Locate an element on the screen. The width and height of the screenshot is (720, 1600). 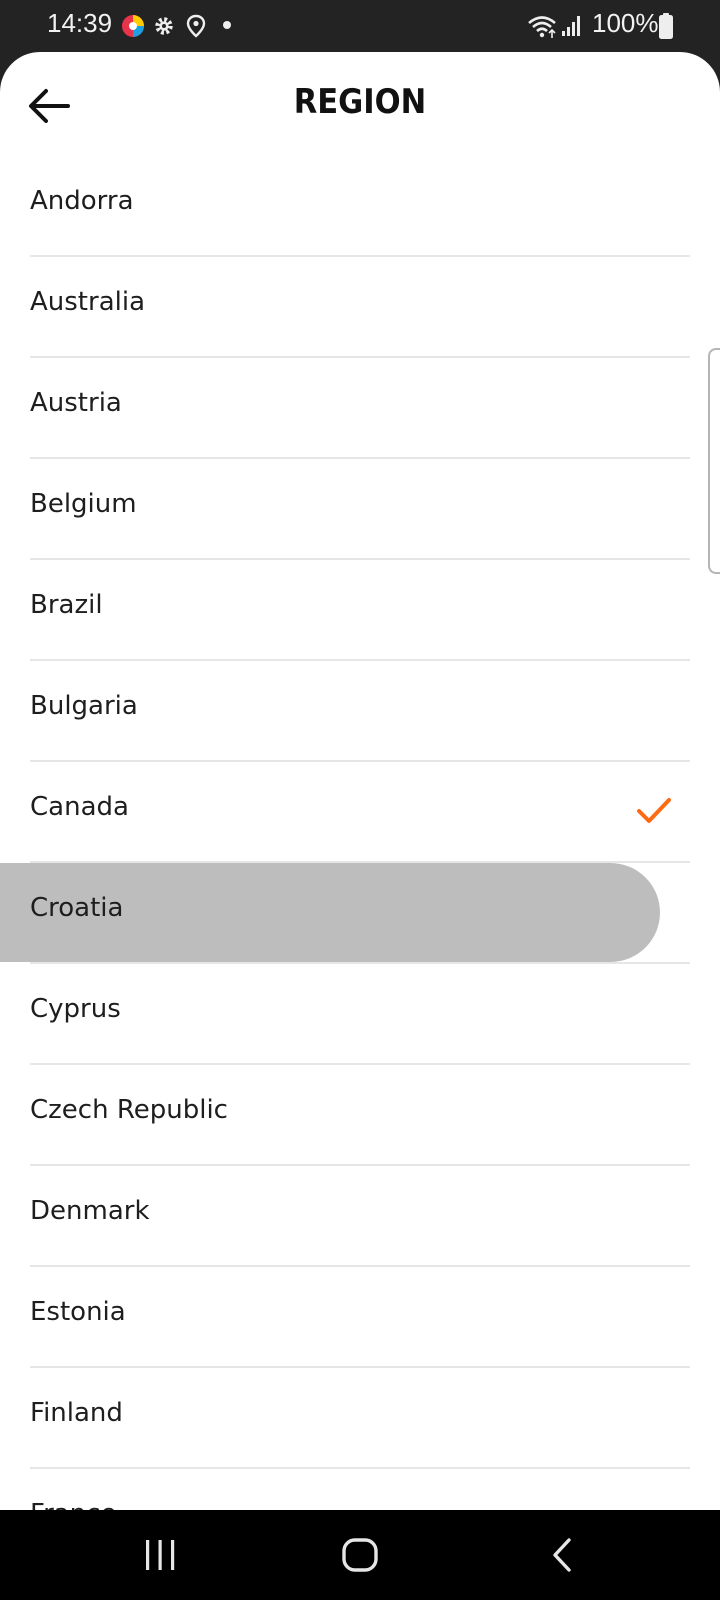
gear-icon is located at coordinates (164, 26).